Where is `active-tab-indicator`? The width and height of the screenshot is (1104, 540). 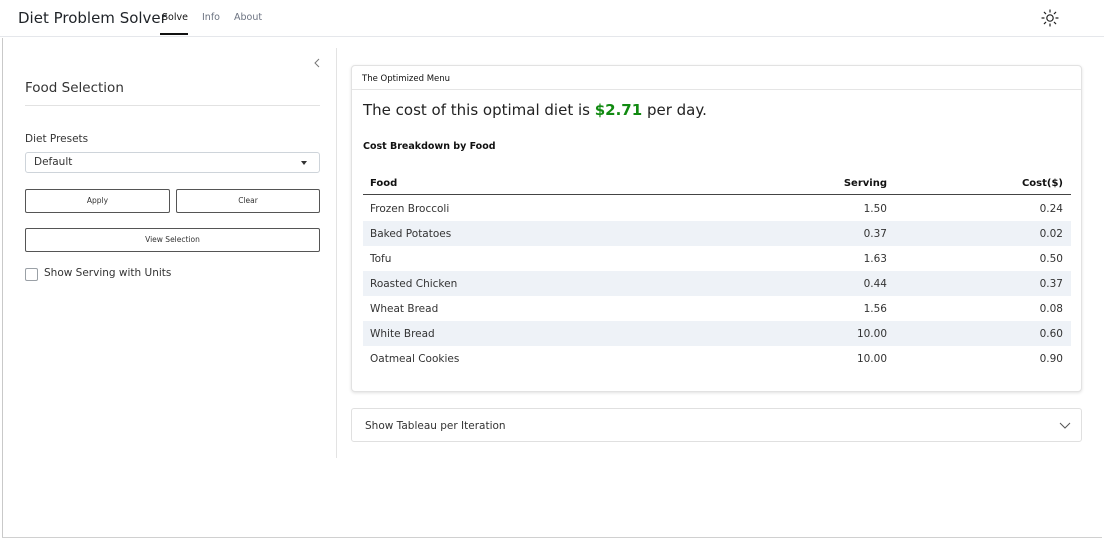 active-tab-indicator is located at coordinates (174, 34).